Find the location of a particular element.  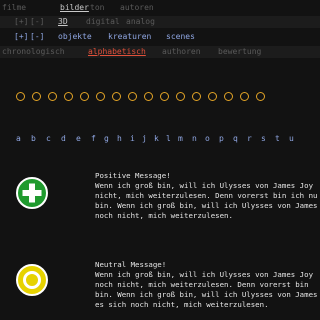

alphabet-letter-n: n is located at coordinates (194, 138).